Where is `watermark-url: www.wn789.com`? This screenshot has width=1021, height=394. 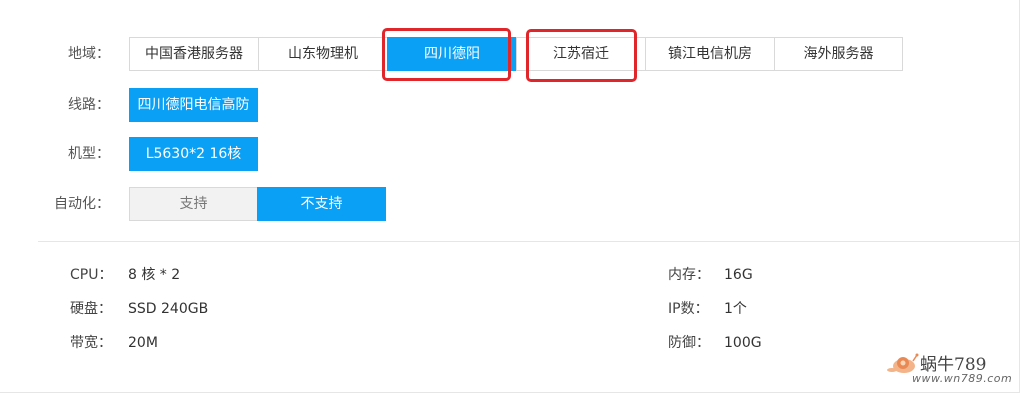
watermark-url: www.wn789.com is located at coordinates (962, 378).